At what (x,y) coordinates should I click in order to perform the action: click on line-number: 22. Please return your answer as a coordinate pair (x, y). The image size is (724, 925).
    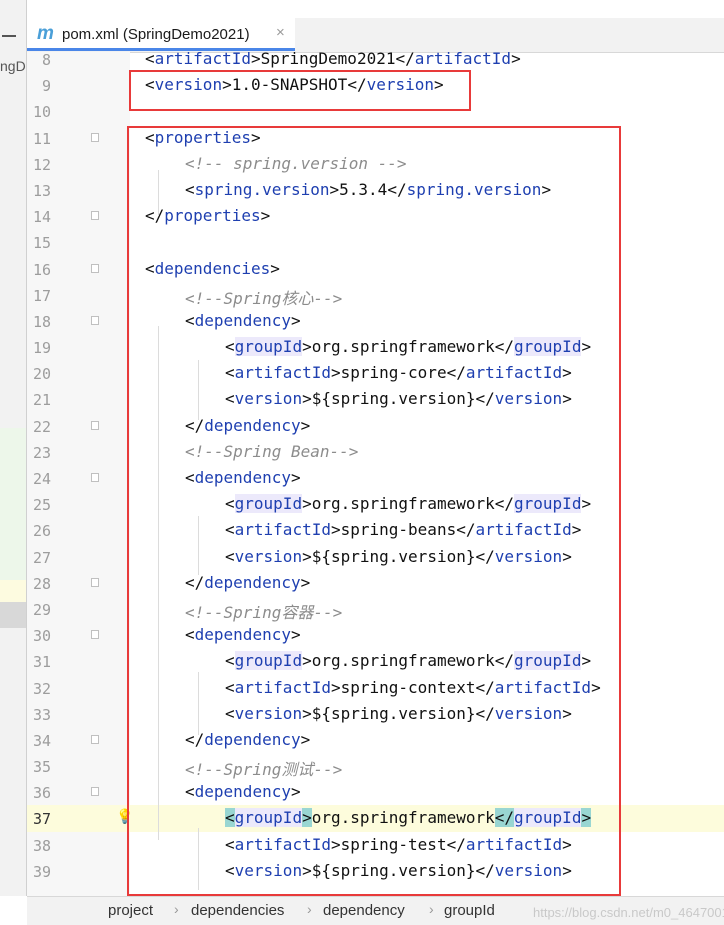
    Looking at the image, I should click on (41, 426).